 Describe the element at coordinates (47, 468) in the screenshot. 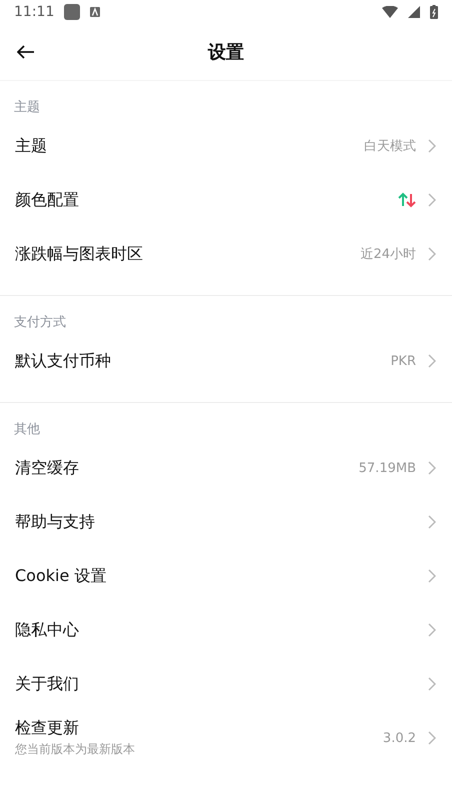

I see `row-label: 清空缓存` at that location.